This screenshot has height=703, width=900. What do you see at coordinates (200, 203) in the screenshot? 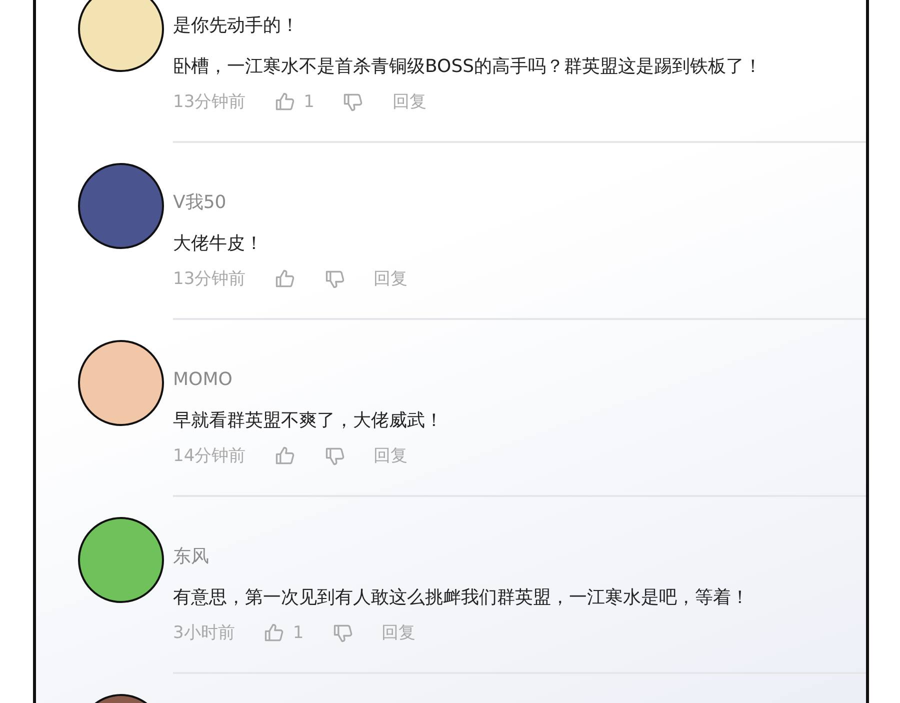
I see `username: V我50` at bounding box center [200, 203].